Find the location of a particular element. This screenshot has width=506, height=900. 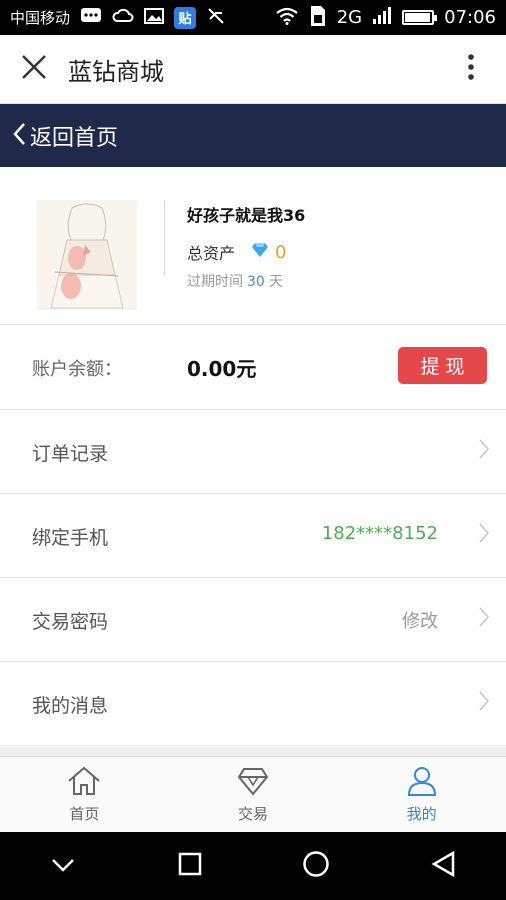

assets-label: 总资产 is located at coordinates (211, 253).